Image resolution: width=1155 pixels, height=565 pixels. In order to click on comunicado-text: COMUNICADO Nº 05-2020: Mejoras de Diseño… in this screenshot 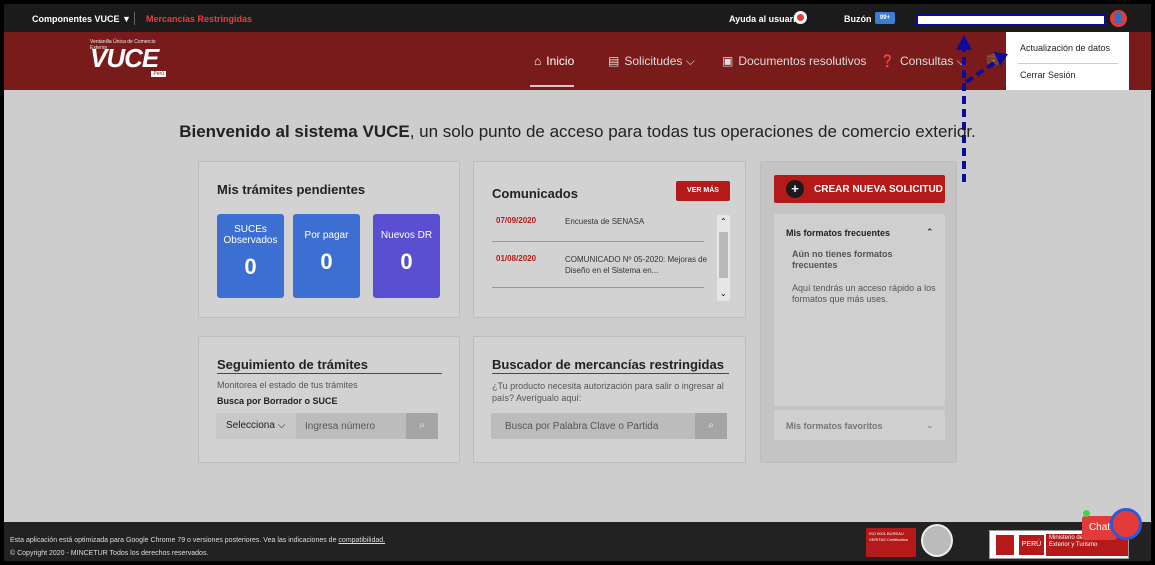, I will do `click(636, 265)`.